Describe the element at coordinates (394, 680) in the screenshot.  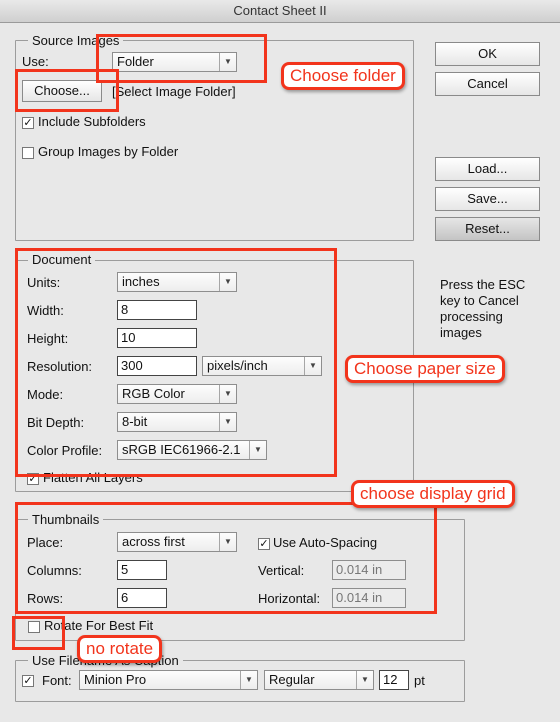
I see `font-size-input: 12` at that location.